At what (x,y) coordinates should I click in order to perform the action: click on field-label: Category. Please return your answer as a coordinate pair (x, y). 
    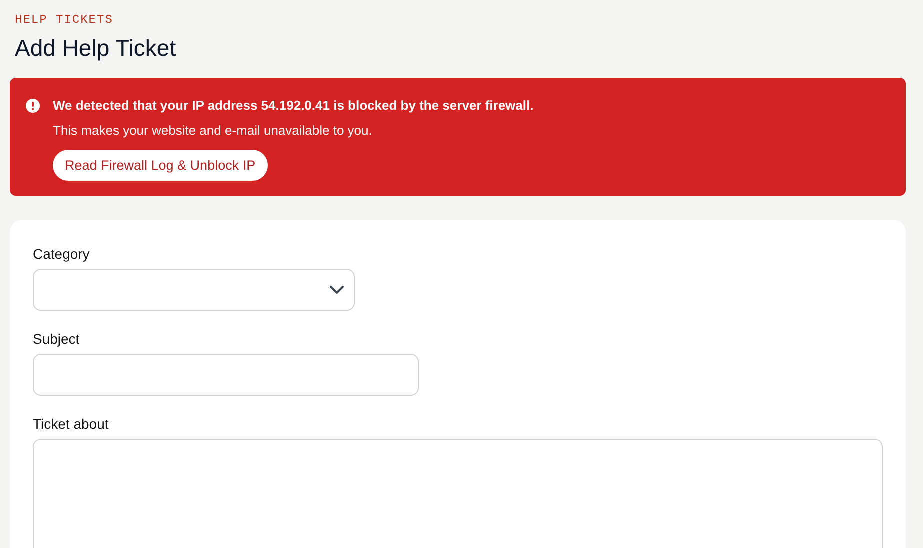
    Looking at the image, I should click on (62, 254).